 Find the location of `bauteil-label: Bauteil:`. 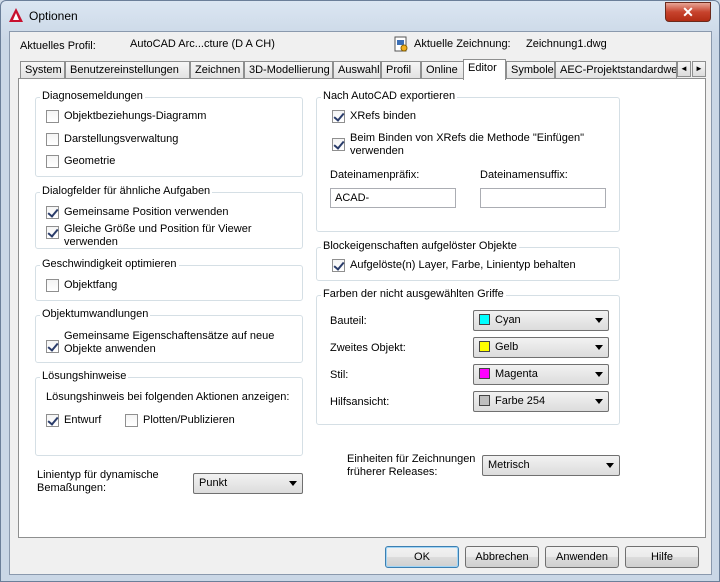

bauteil-label: Bauteil: is located at coordinates (348, 321).